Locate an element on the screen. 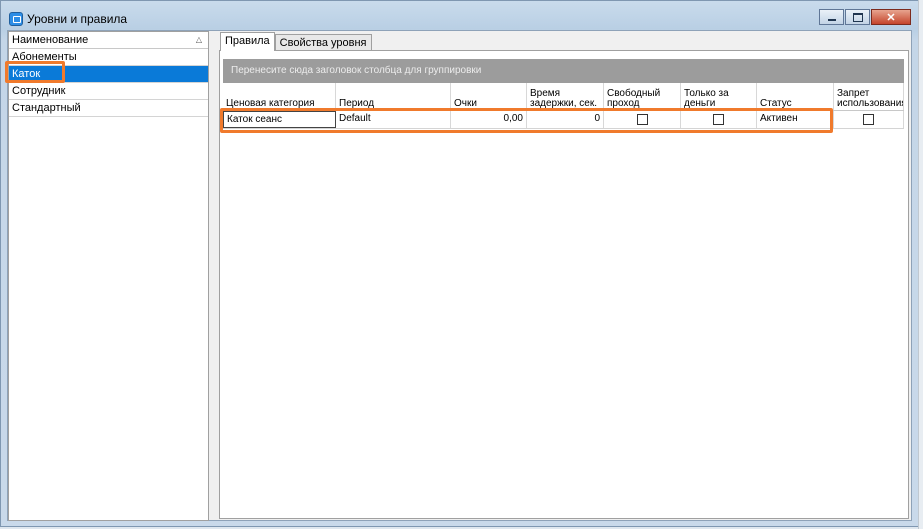 This screenshot has height=529, width=923. column-header-points: Очки is located at coordinates (489, 96).